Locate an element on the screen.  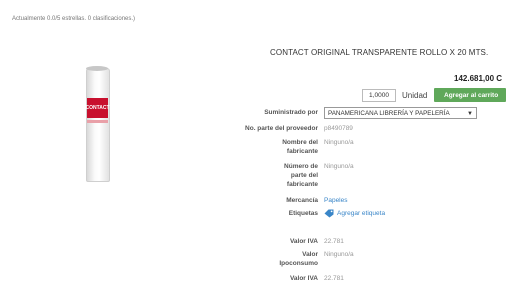
supplier-select: PANAMERICANA LIBRERÍA Y PAPELERÍA ▼ is located at coordinates (400, 113).